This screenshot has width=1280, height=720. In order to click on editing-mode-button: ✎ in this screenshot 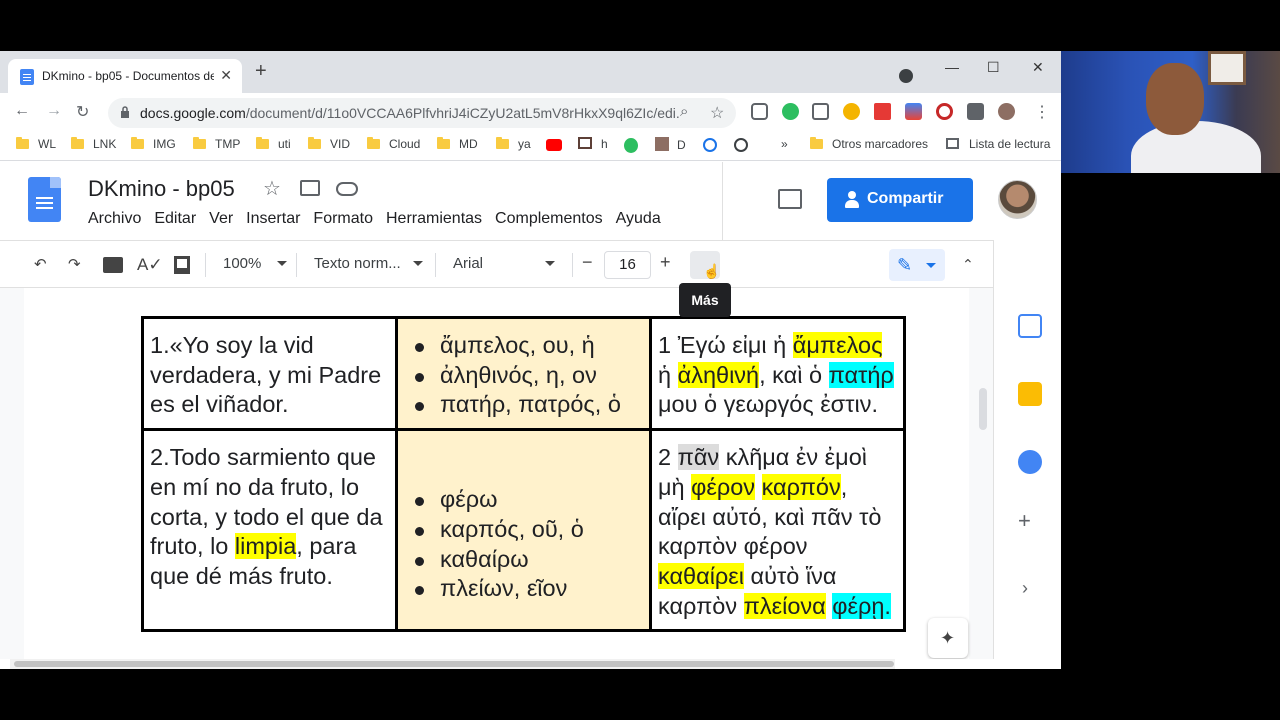, I will do `click(917, 265)`.